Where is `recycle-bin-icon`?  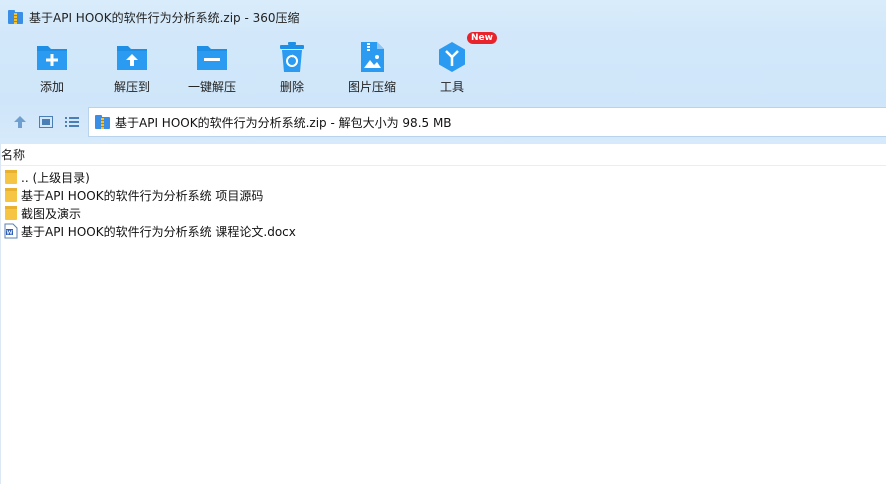
recycle-bin-icon is located at coordinates (292, 57).